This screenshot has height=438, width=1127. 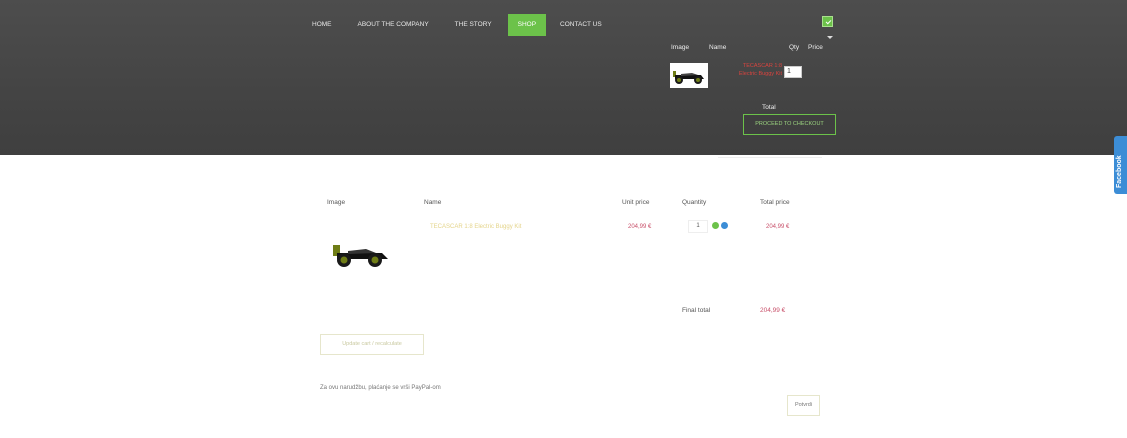 I want to click on cart-toggle-icon, so click(x=827, y=21).